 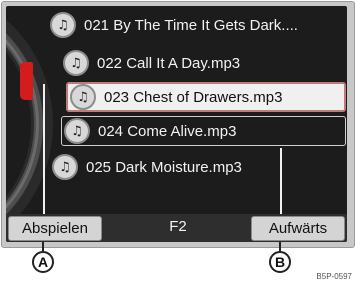 I want to click on track-item: ♫ 025 Dark Moisture.mp3, so click(x=197, y=167).